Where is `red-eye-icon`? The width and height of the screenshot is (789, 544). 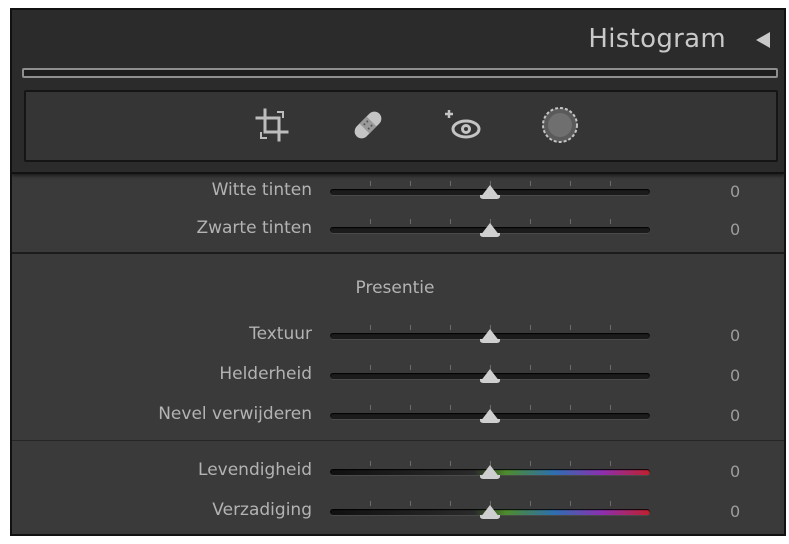
red-eye-icon is located at coordinates (463, 124).